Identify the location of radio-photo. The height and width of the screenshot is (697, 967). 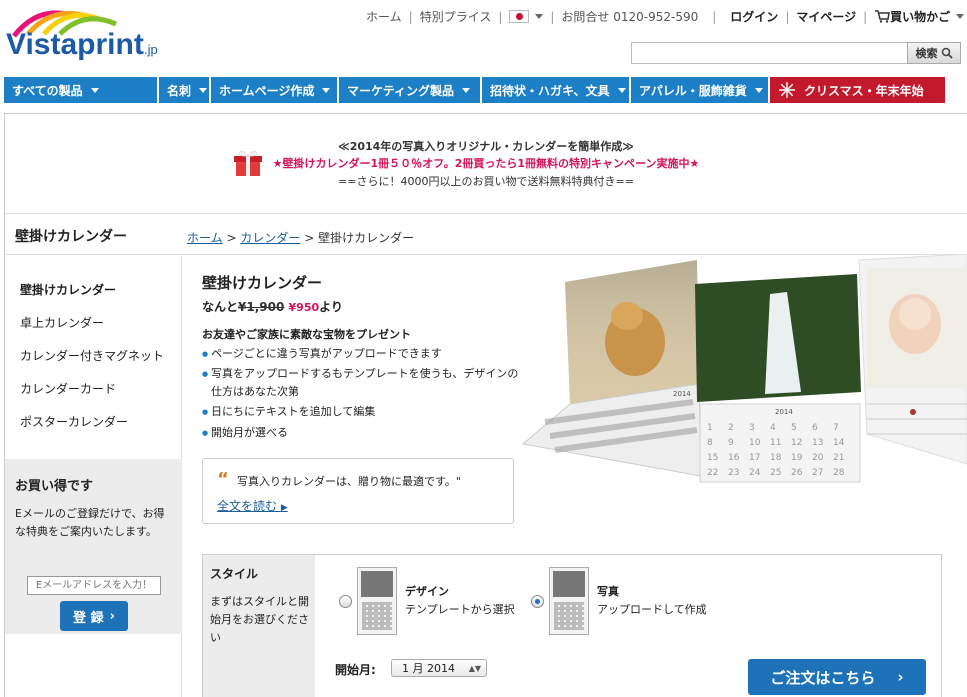
(537, 601).